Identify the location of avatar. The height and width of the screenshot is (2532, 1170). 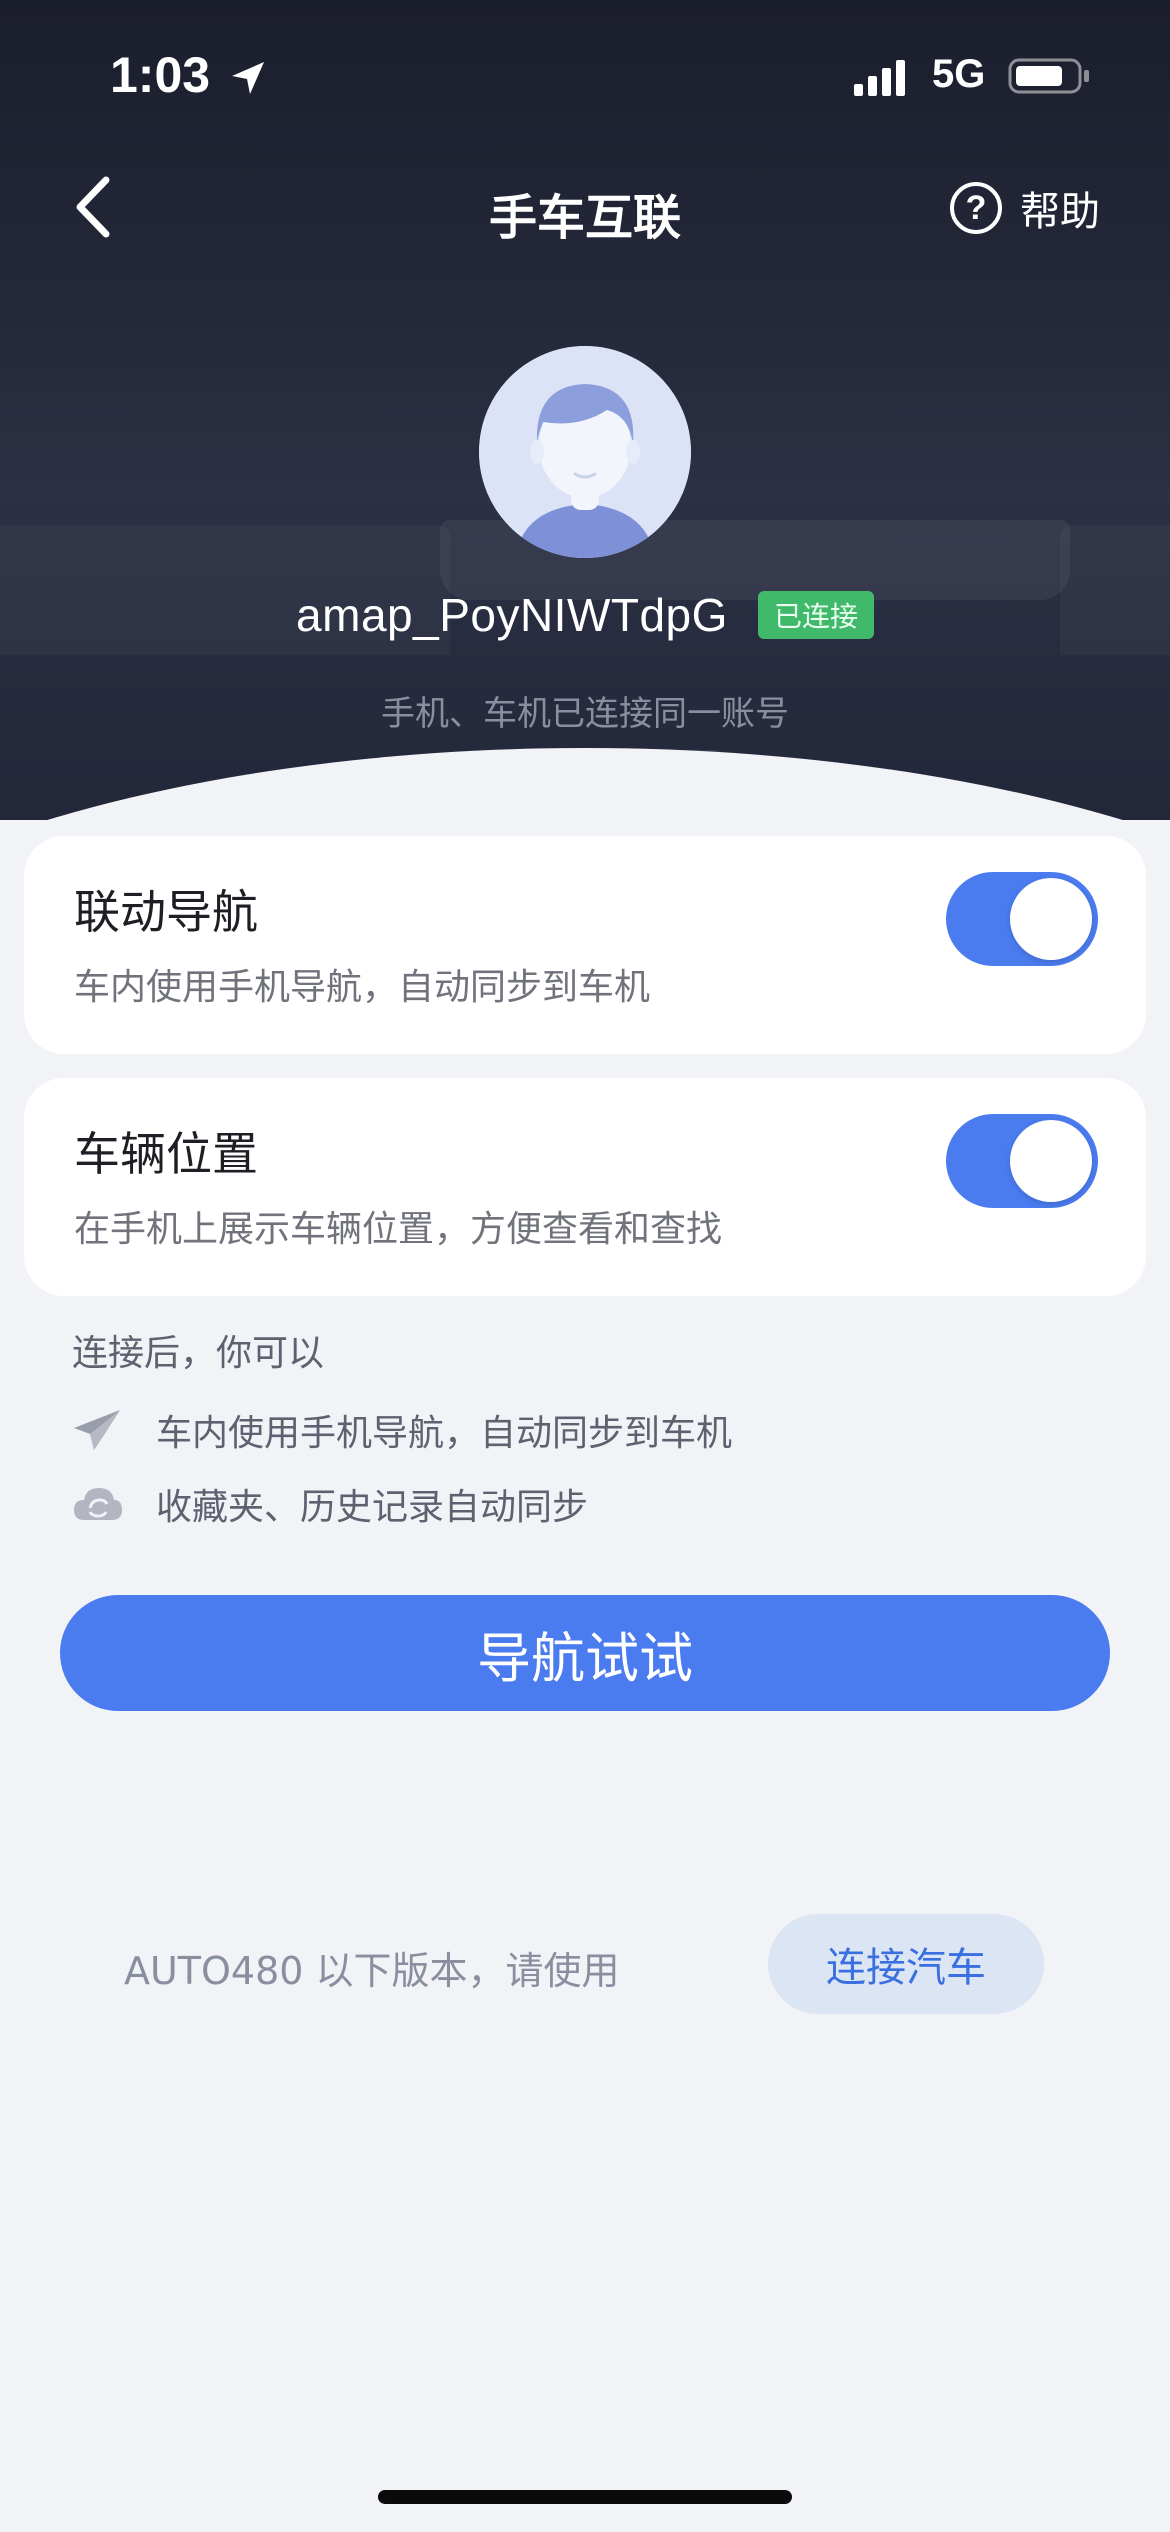
(585, 452).